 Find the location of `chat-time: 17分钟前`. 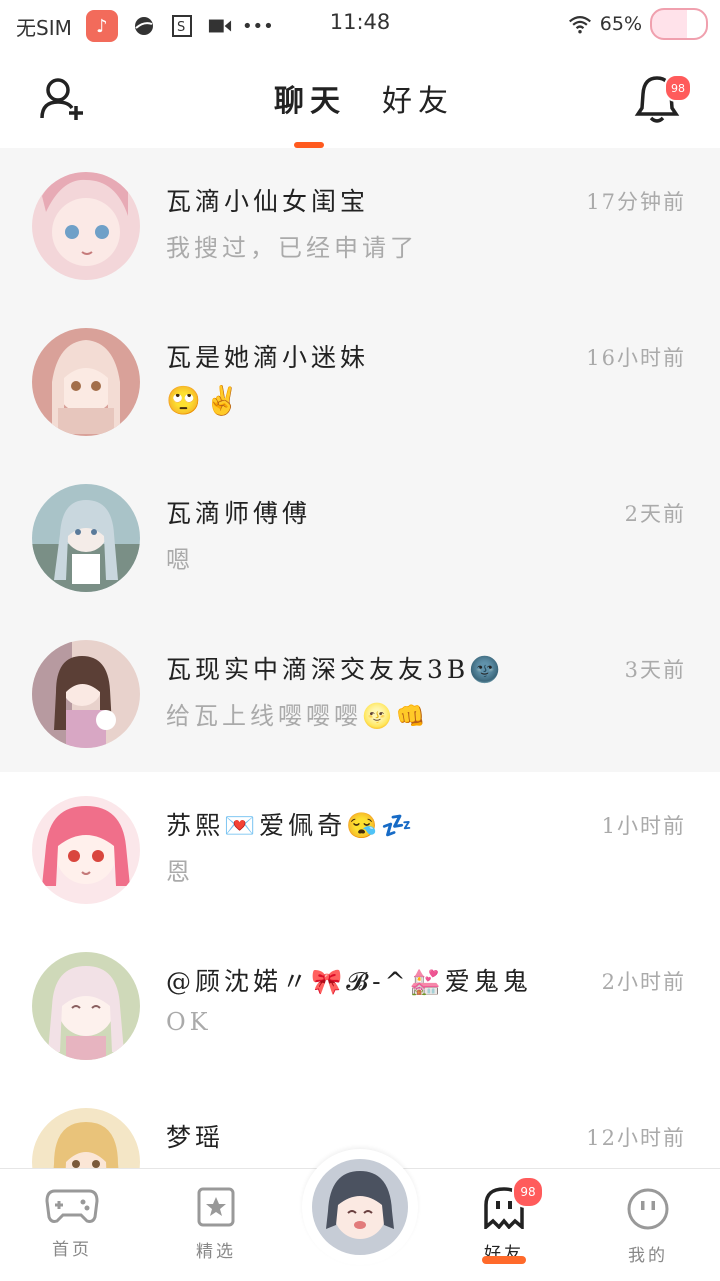

chat-time: 17分钟前 is located at coordinates (636, 202).